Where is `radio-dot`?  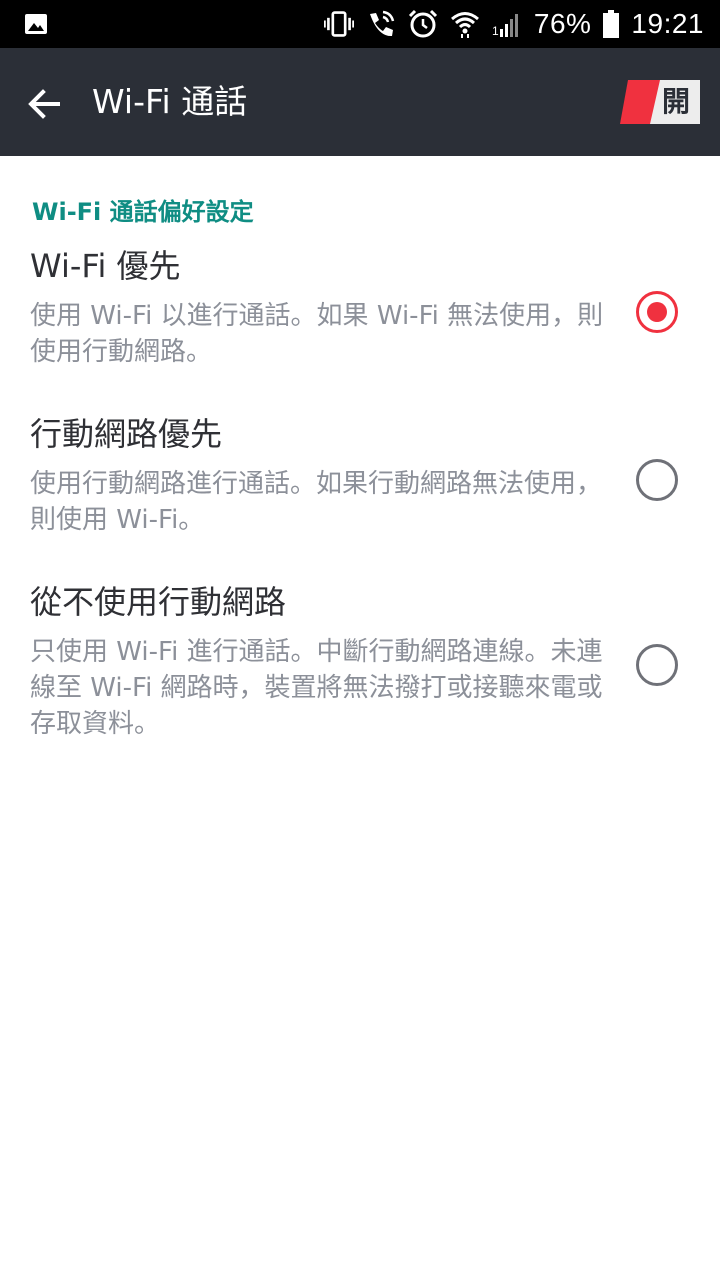 radio-dot is located at coordinates (657, 312).